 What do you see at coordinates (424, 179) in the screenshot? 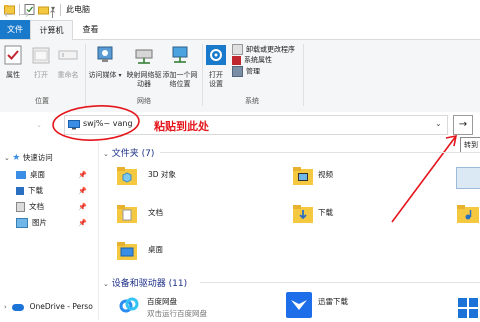
I see `annotation-arrow-line` at bounding box center [424, 179].